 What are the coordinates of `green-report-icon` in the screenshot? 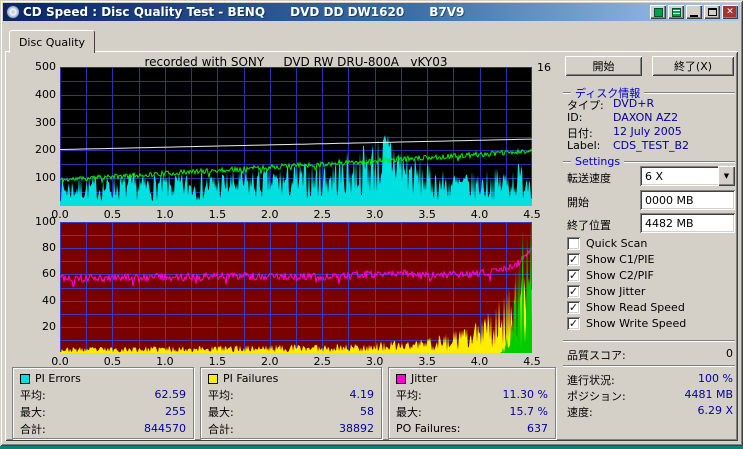 It's located at (676, 12).